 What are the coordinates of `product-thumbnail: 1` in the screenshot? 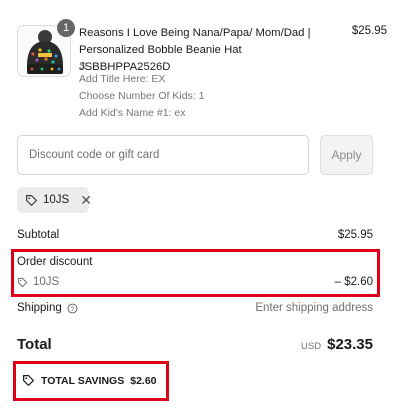 It's located at (46, 49).